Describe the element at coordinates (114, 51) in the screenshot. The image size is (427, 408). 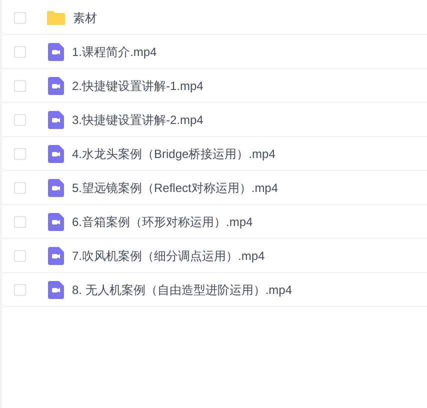
I see `file-name: 1.课程简介.mp4` at that location.